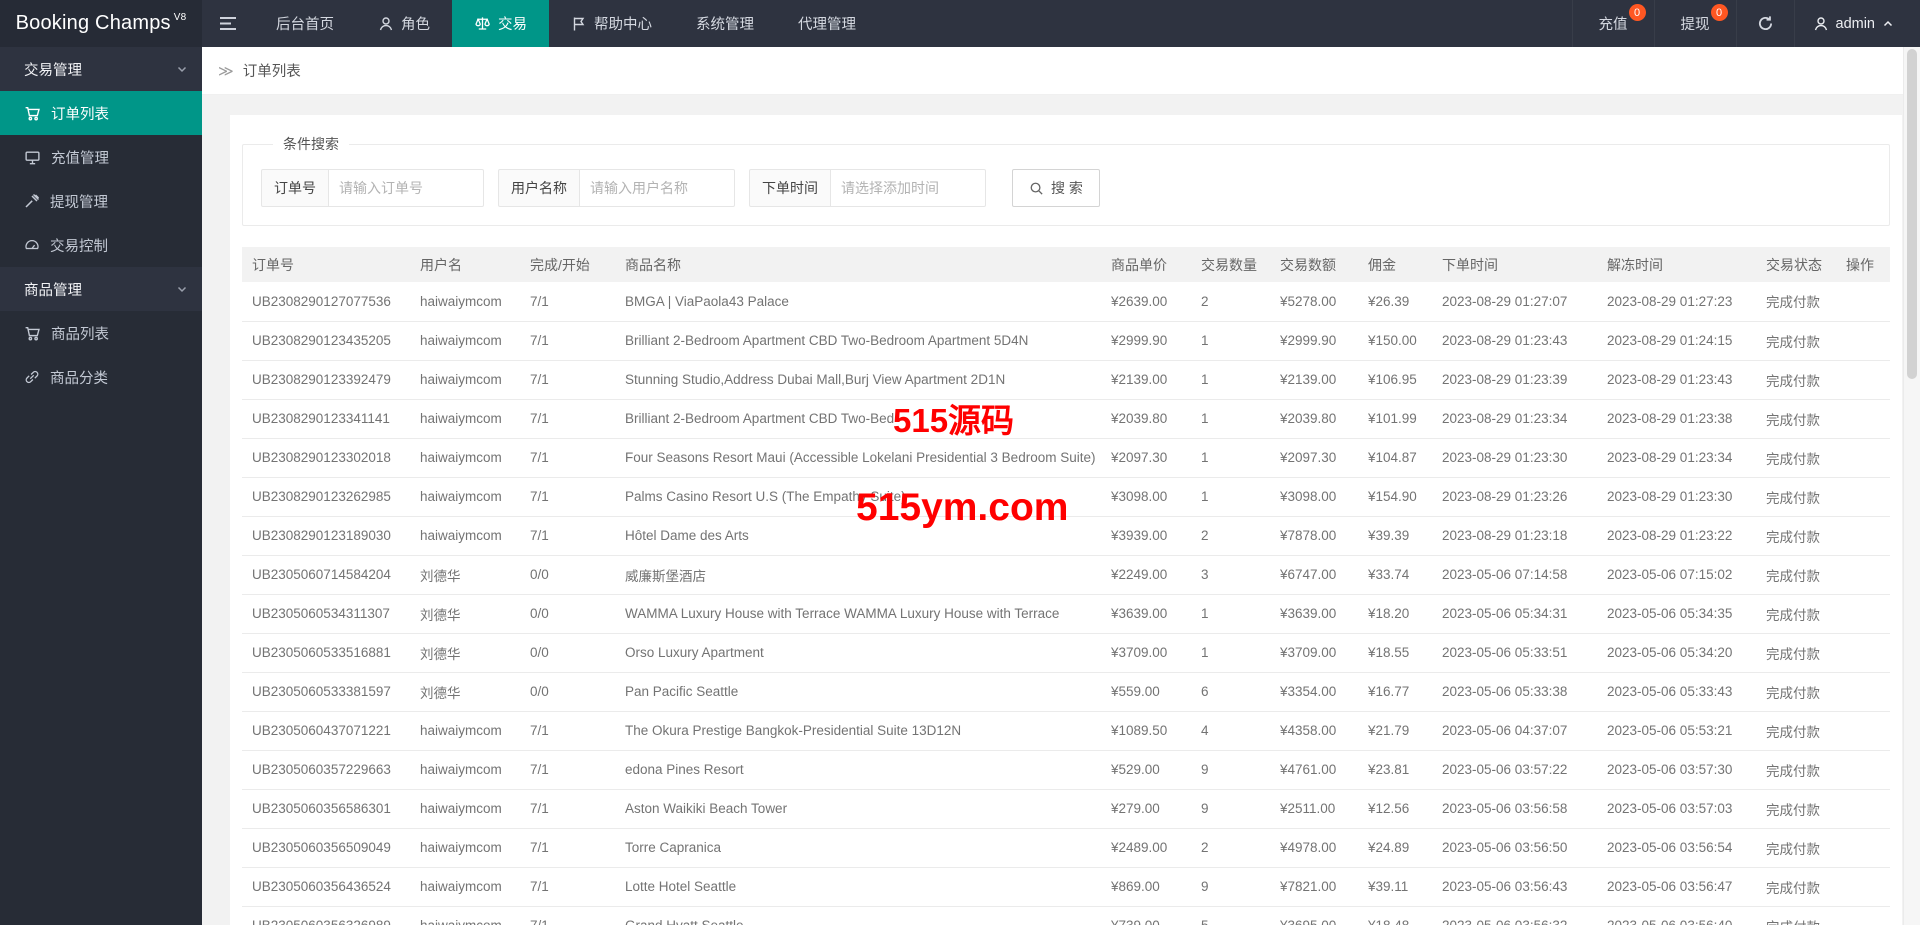 The width and height of the screenshot is (1920, 925). I want to click on cell-amount: ¥2097.30, so click(1314, 458).